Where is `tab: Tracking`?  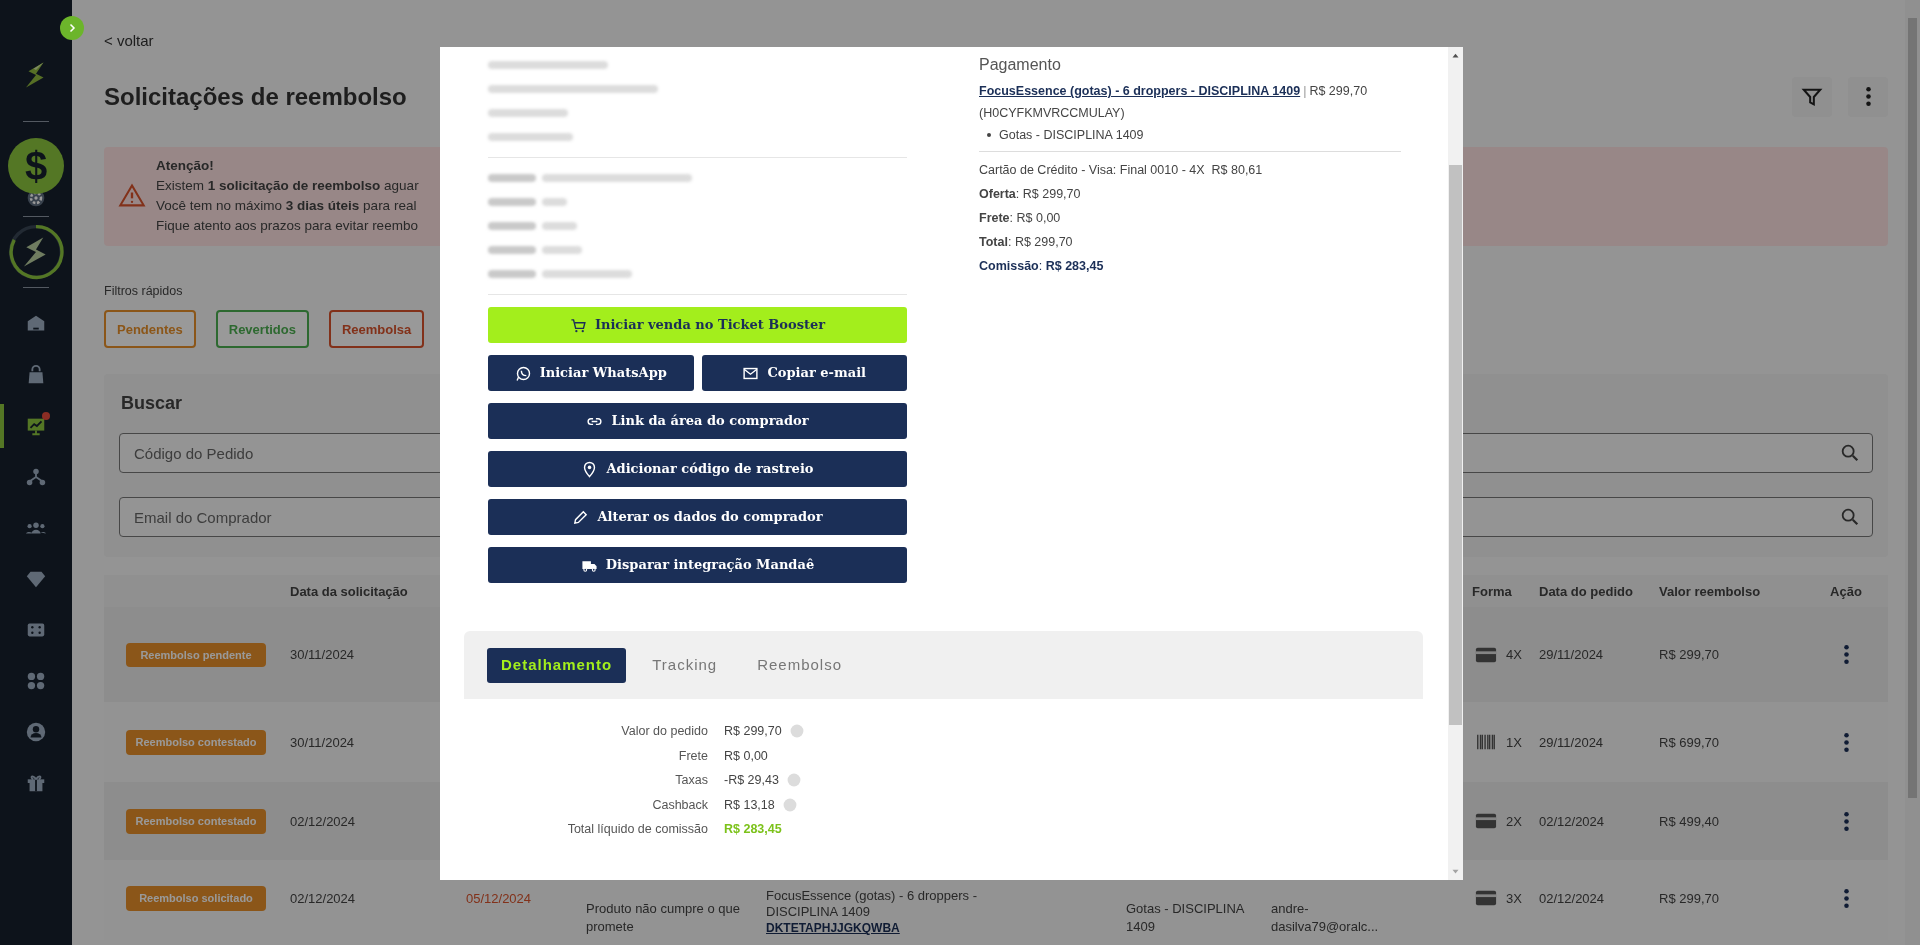
tab: Tracking is located at coordinates (685, 665).